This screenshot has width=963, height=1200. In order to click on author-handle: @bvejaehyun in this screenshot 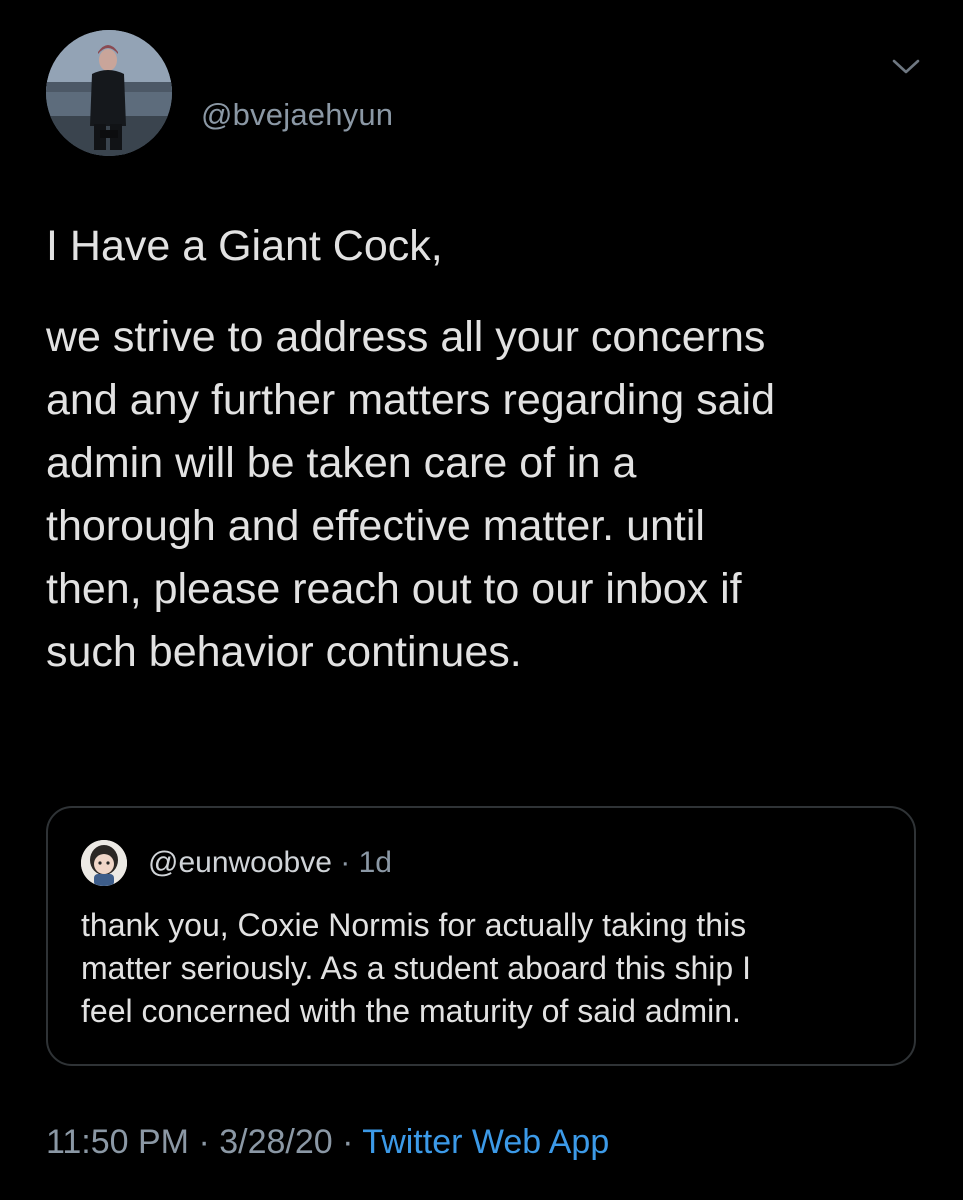, I will do `click(297, 115)`.